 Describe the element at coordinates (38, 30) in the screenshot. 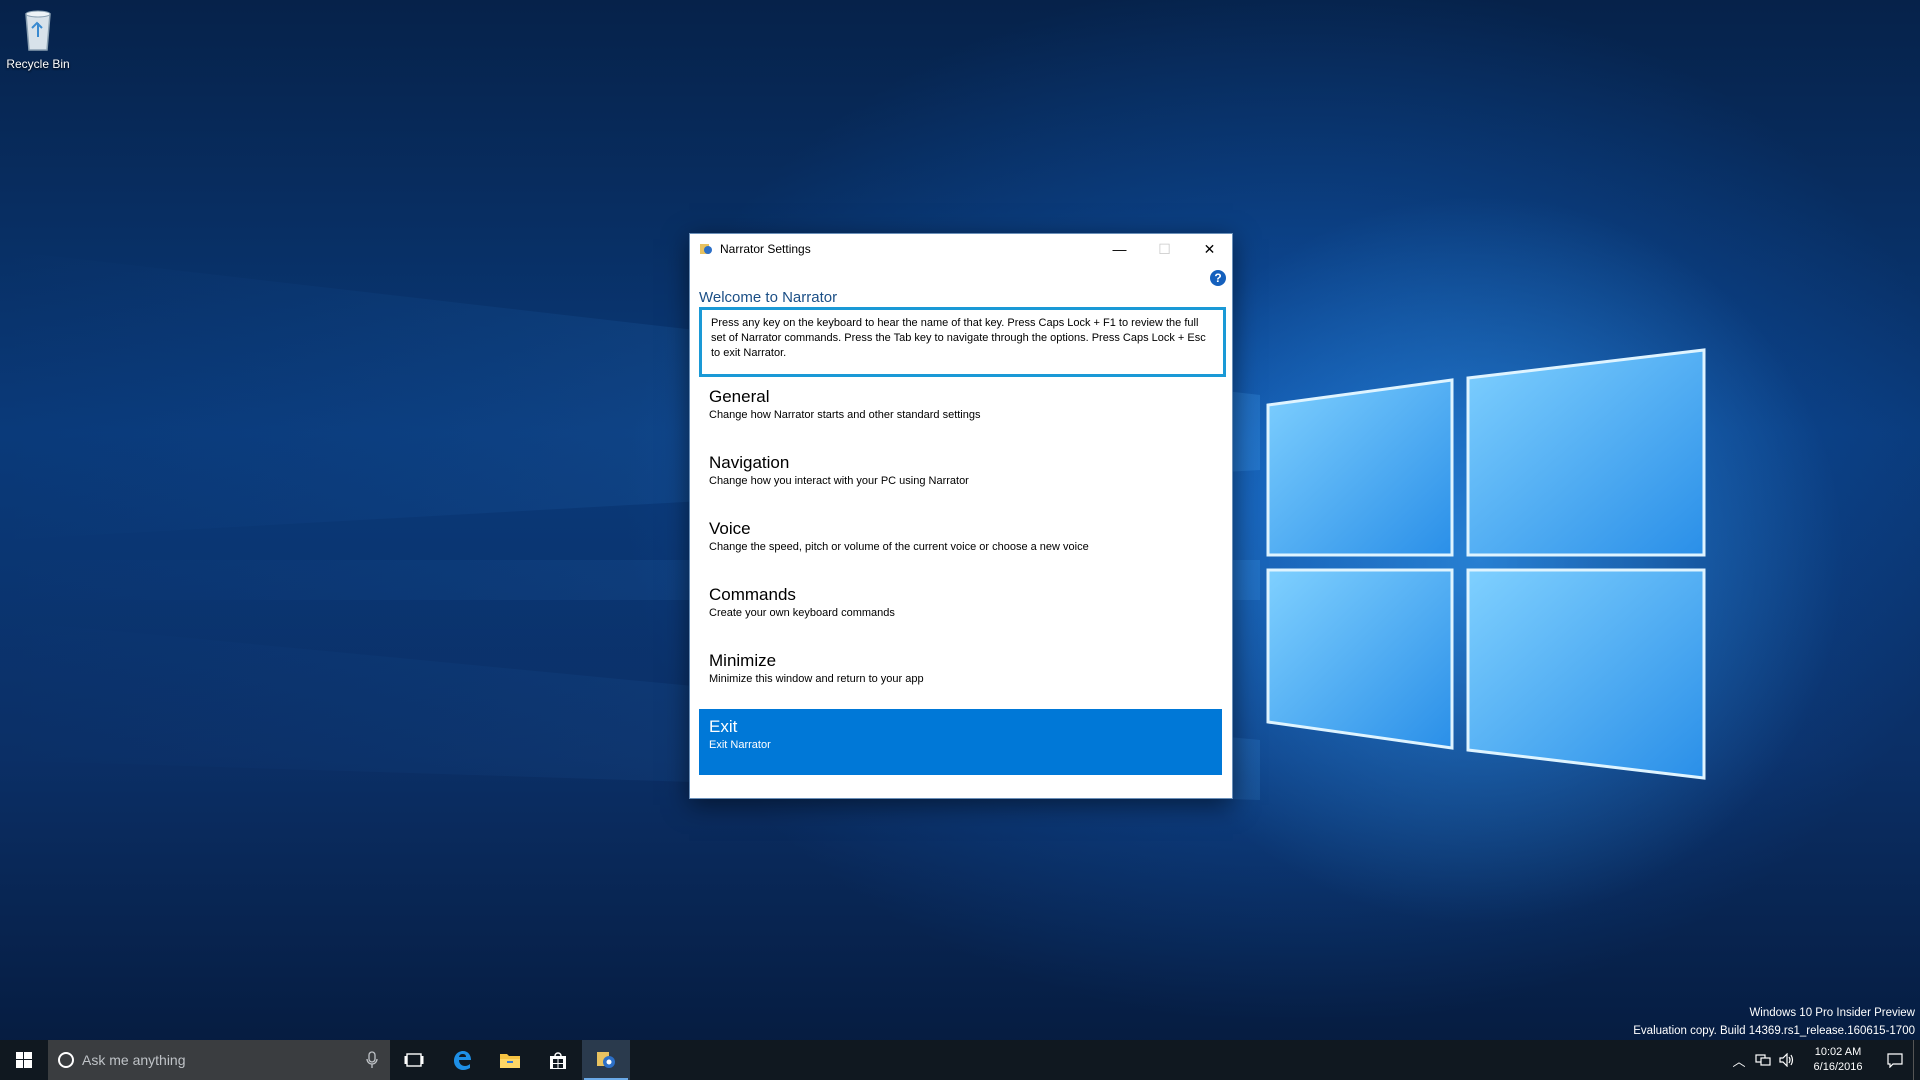

I see `recycle-bin-icon` at that location.